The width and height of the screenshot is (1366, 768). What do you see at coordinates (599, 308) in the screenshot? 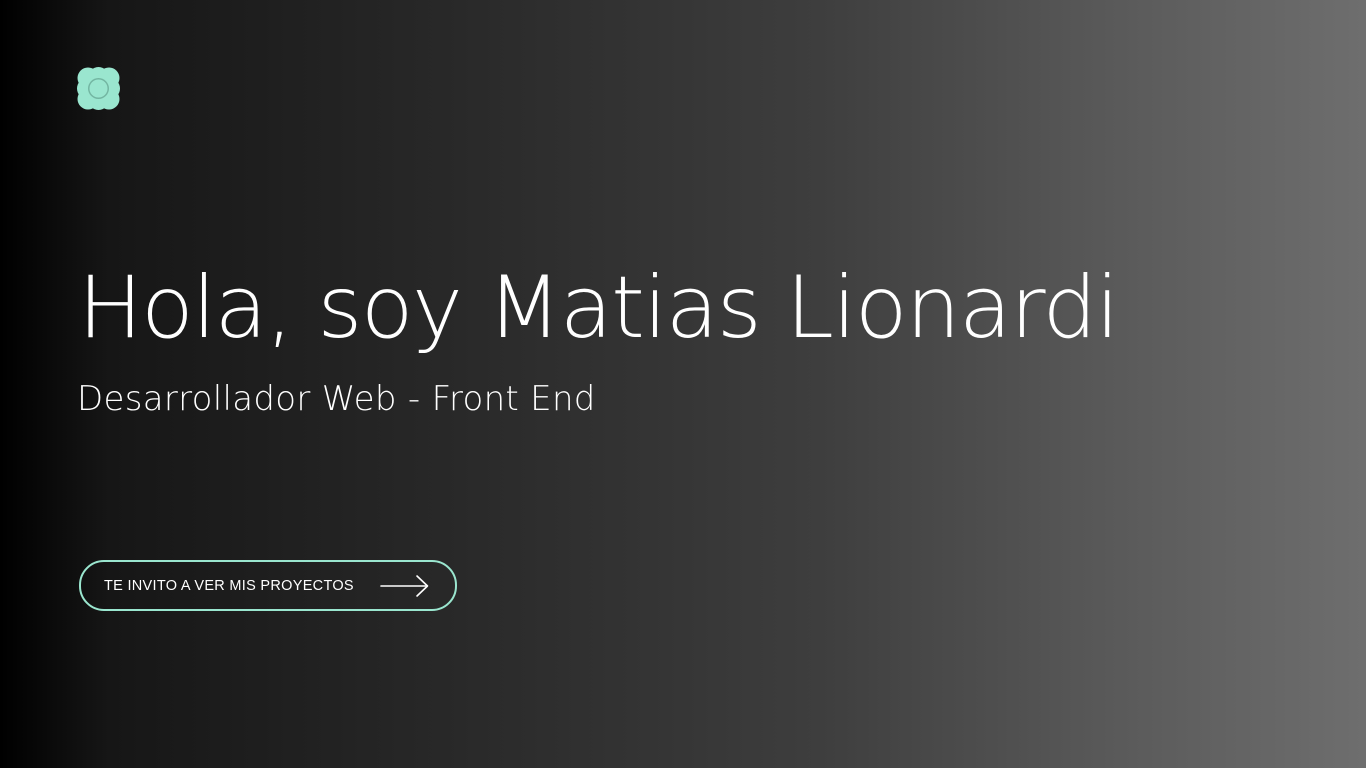
I see `hero-title: Hola, soy Matias Lionardi` at bounding box center [599, 308].